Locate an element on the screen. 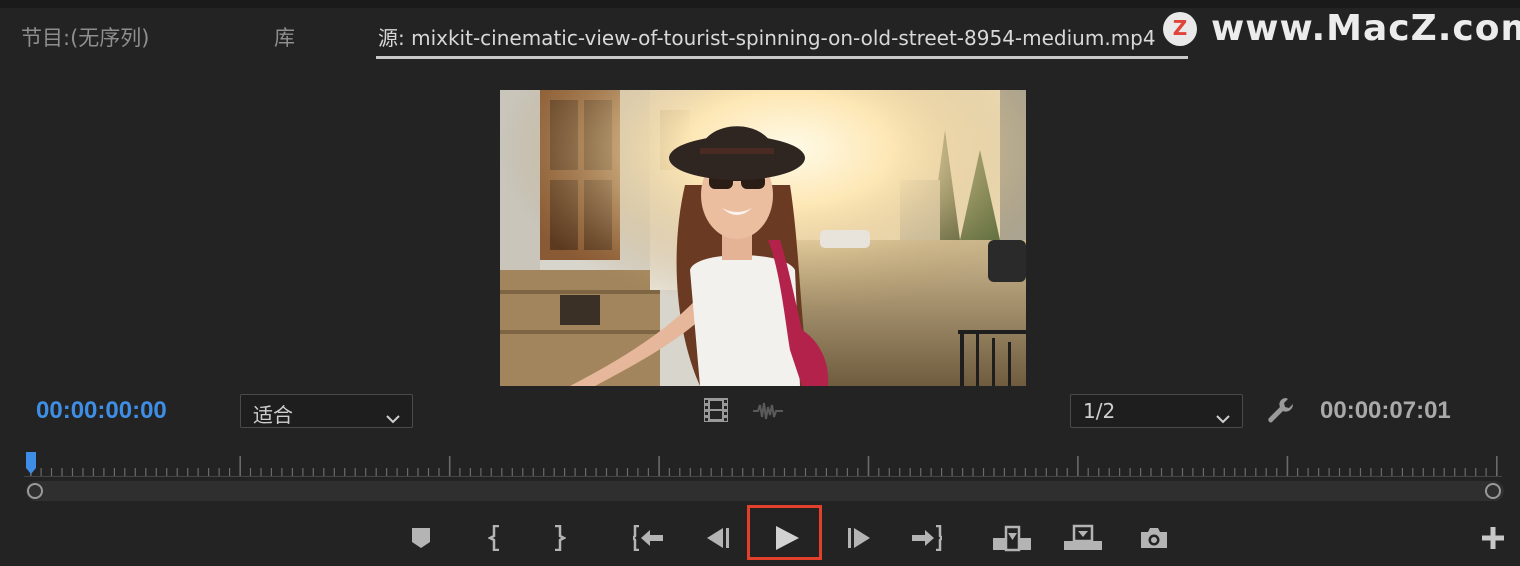 The image size is (1520, 566). scrollbar-right-handle is located at coordinates (1493, 491).